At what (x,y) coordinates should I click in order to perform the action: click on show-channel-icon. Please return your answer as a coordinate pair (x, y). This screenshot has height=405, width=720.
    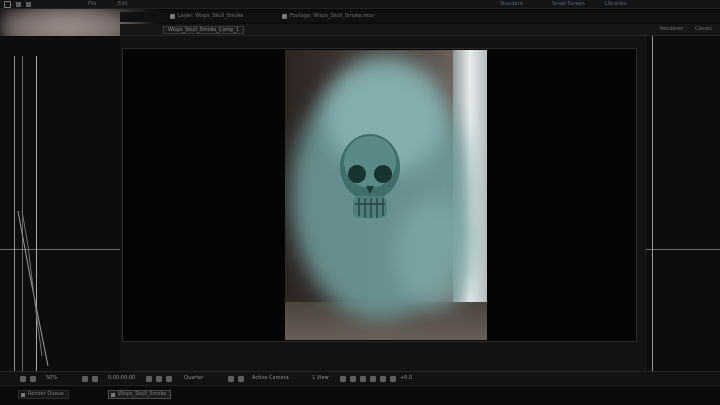
    Looking at the image, I should click on (95, 379).